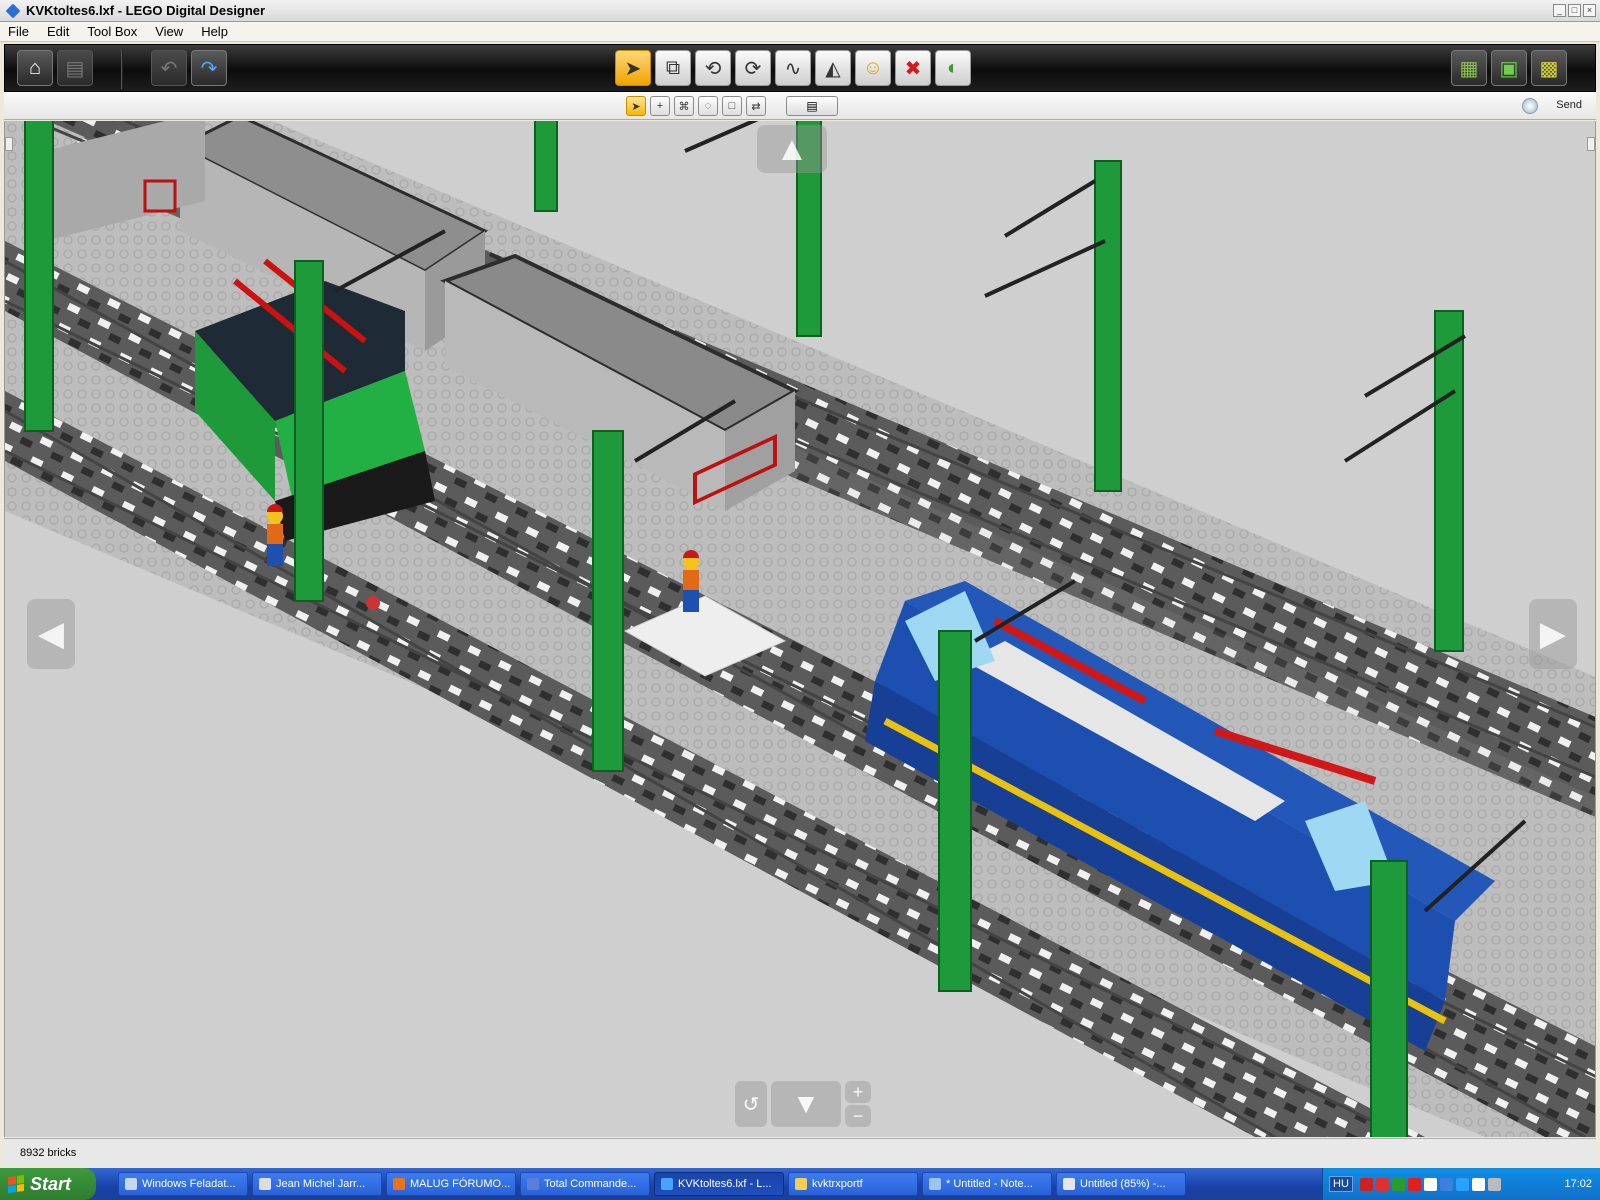 This screenshot has height=1200, width=1600. I want to click on hide-tool-button: ◐, so click(953, 68).